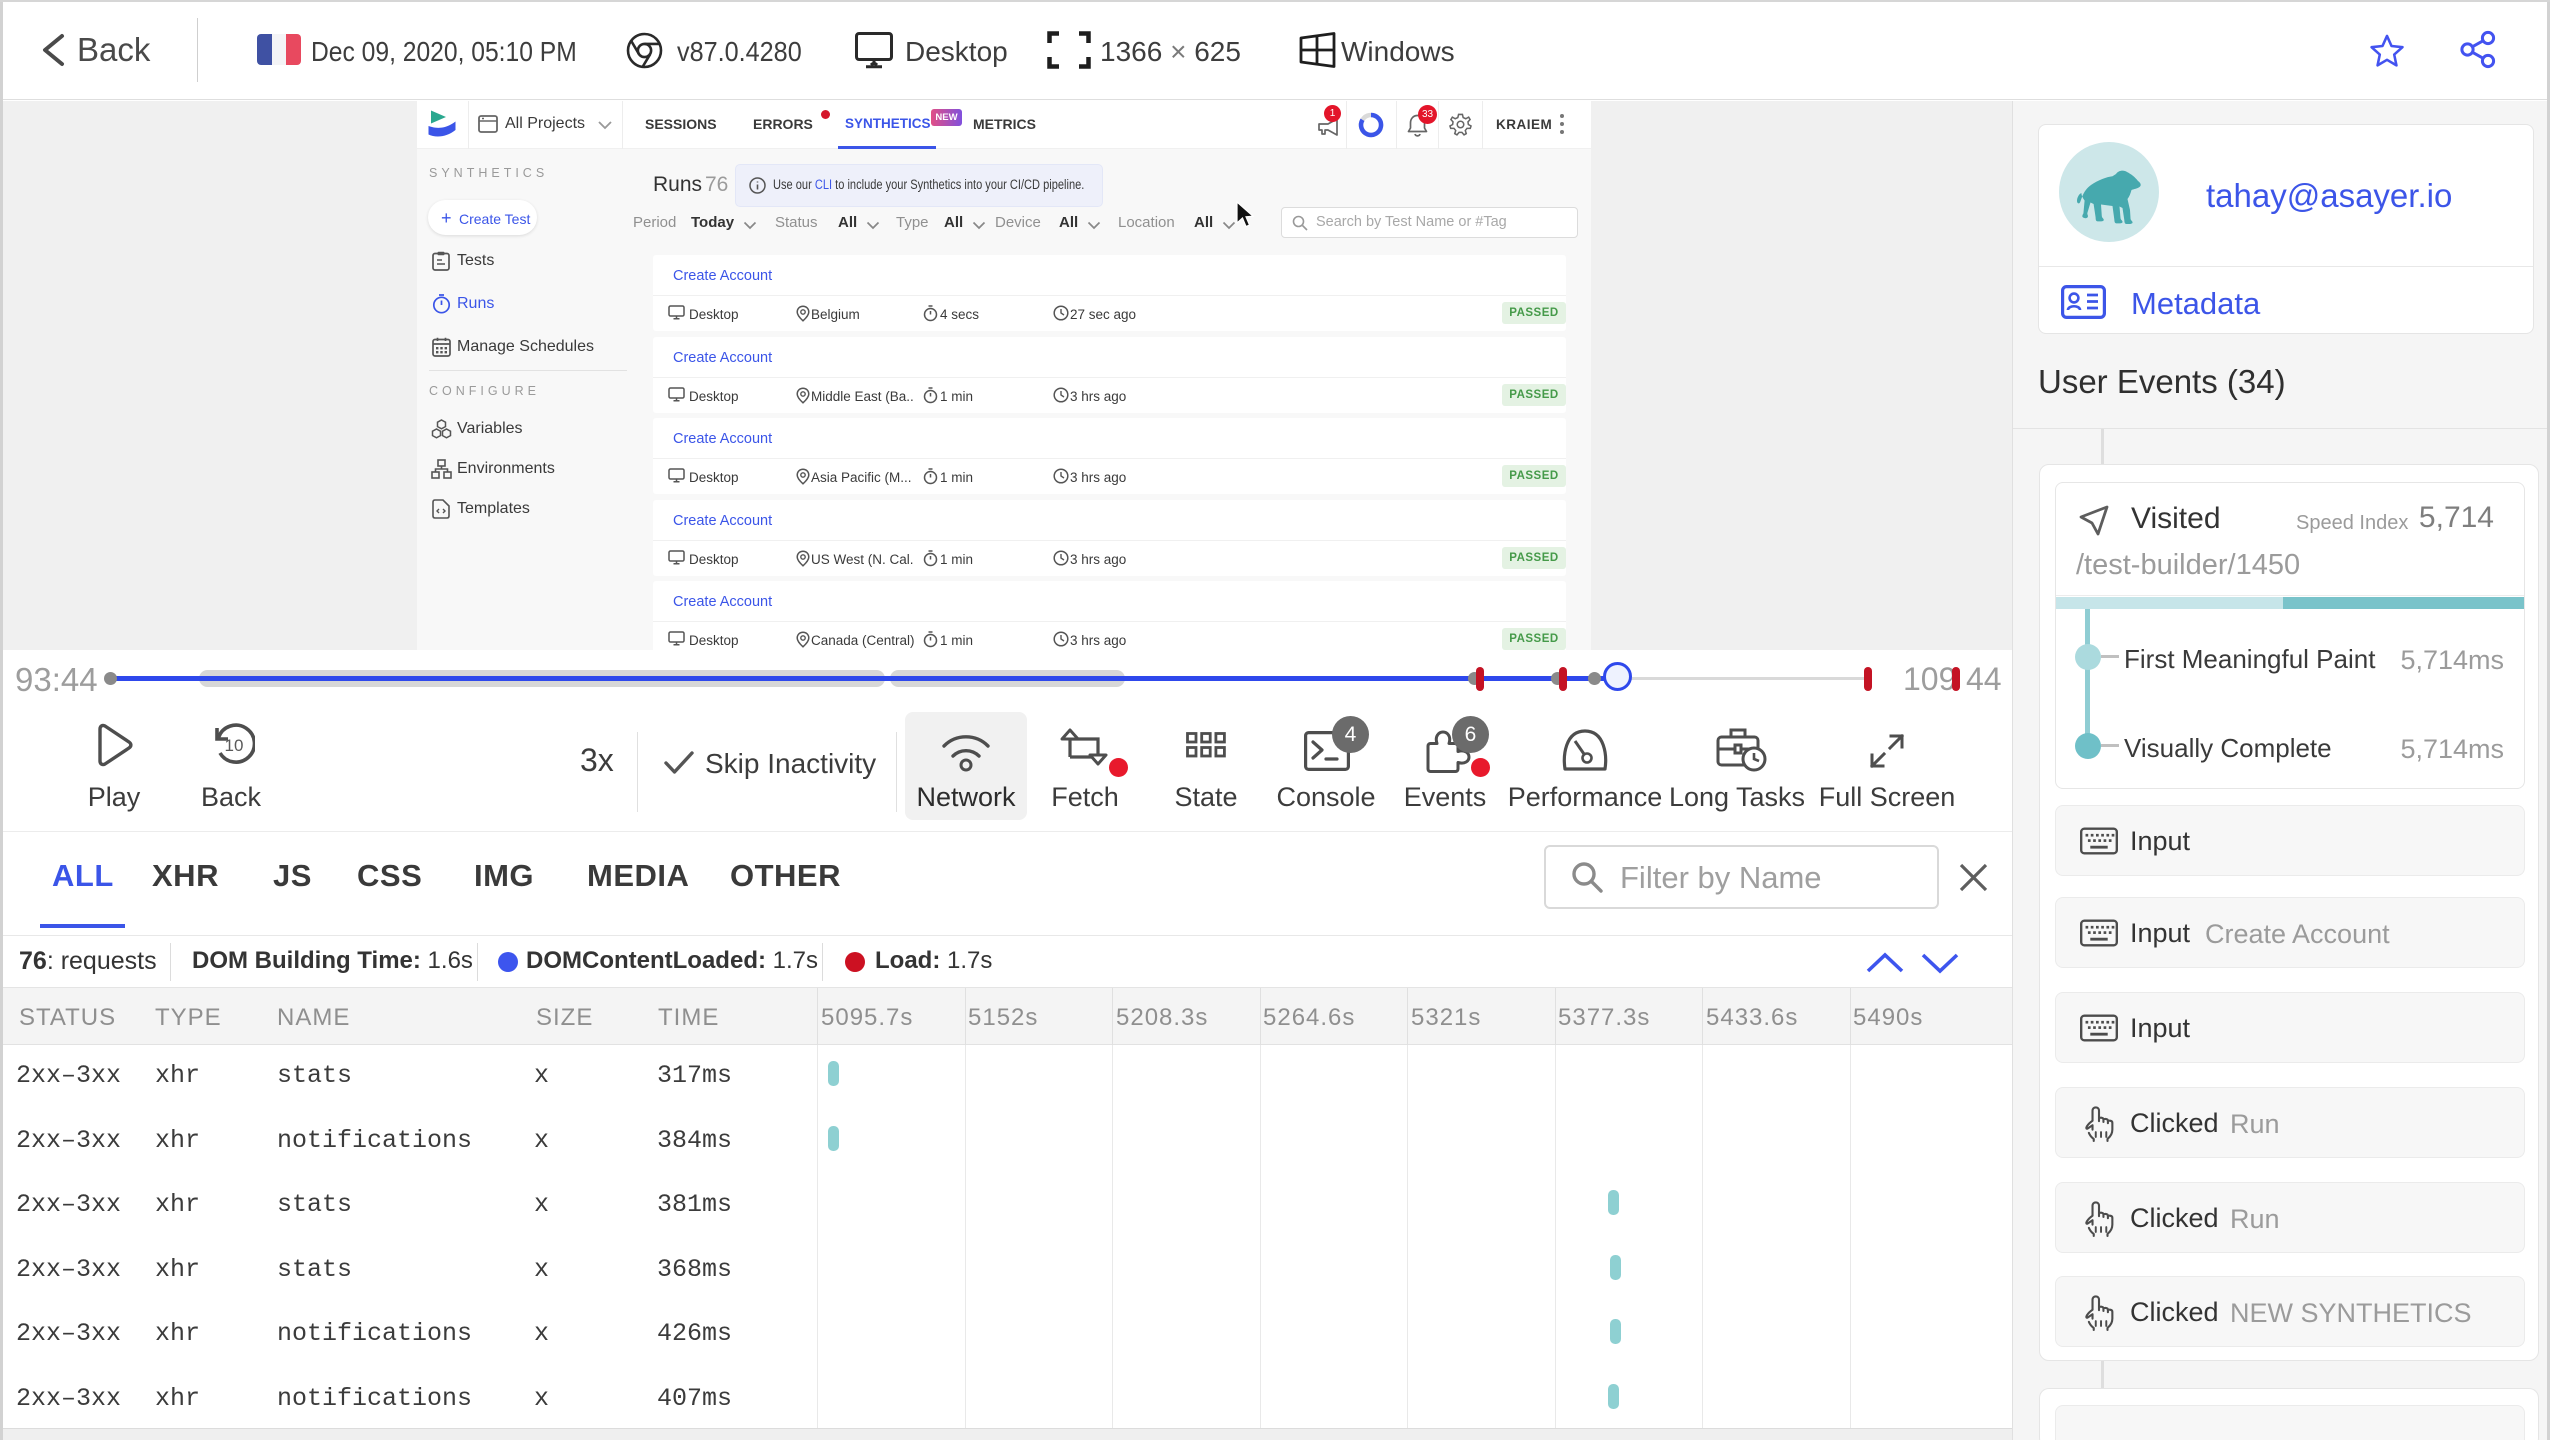 This screenshot has width=2550, height=1440. I want to click on svg-text: 10, so click(234, 745).